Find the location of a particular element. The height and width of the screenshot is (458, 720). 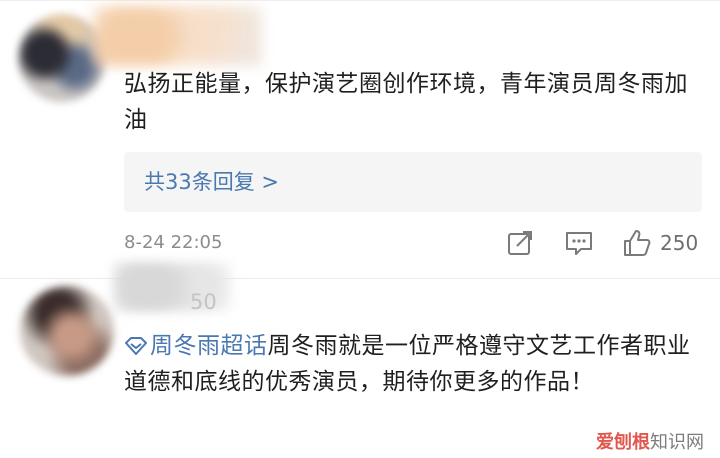

reply-box: 共33条回复 > is located at coordinates (413, 182).